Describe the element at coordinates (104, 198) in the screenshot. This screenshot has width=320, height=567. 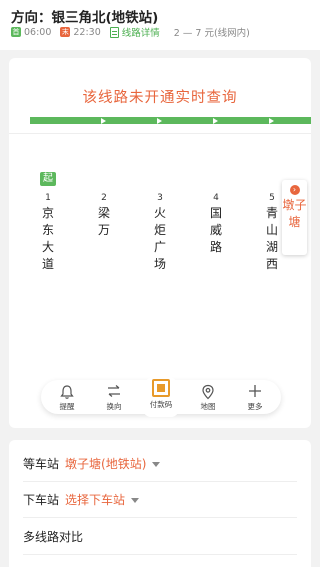
I see `stop-number: 2` at that location.